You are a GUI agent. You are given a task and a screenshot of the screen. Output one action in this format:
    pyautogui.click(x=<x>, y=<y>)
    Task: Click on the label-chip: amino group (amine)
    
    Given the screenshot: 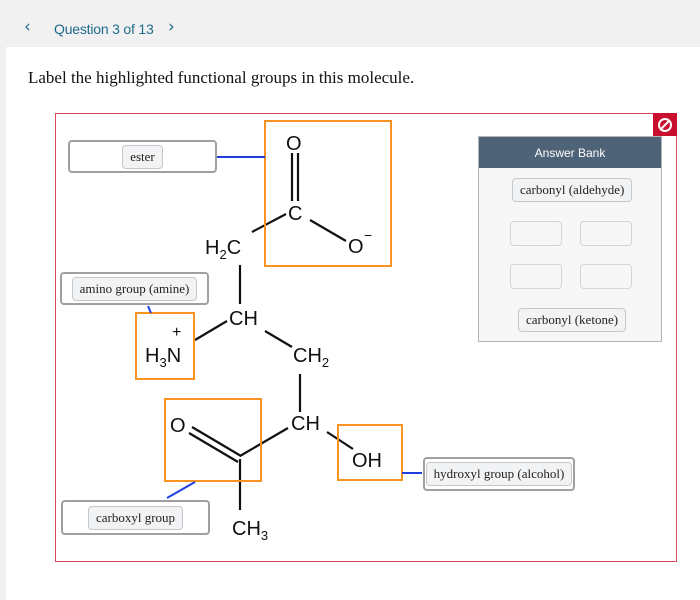 What is the action you would take?
    pyautogui.click(x=134, y=288)
    